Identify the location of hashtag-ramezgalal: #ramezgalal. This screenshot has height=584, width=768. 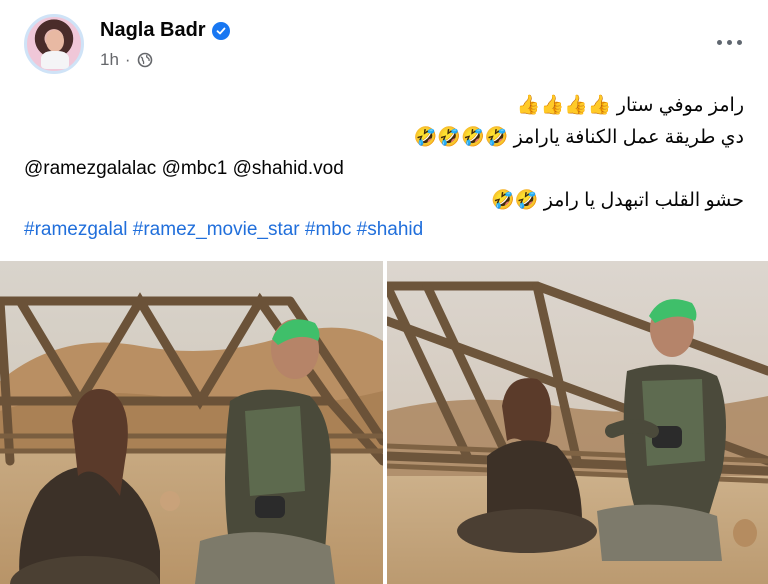
(76, 229).